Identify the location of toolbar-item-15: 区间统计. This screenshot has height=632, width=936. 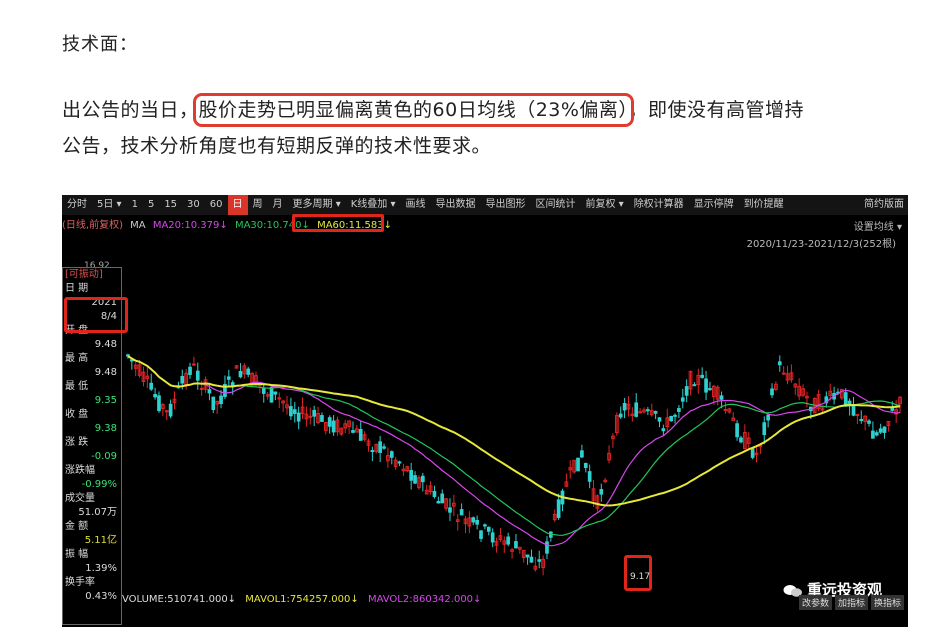
(555, 205).